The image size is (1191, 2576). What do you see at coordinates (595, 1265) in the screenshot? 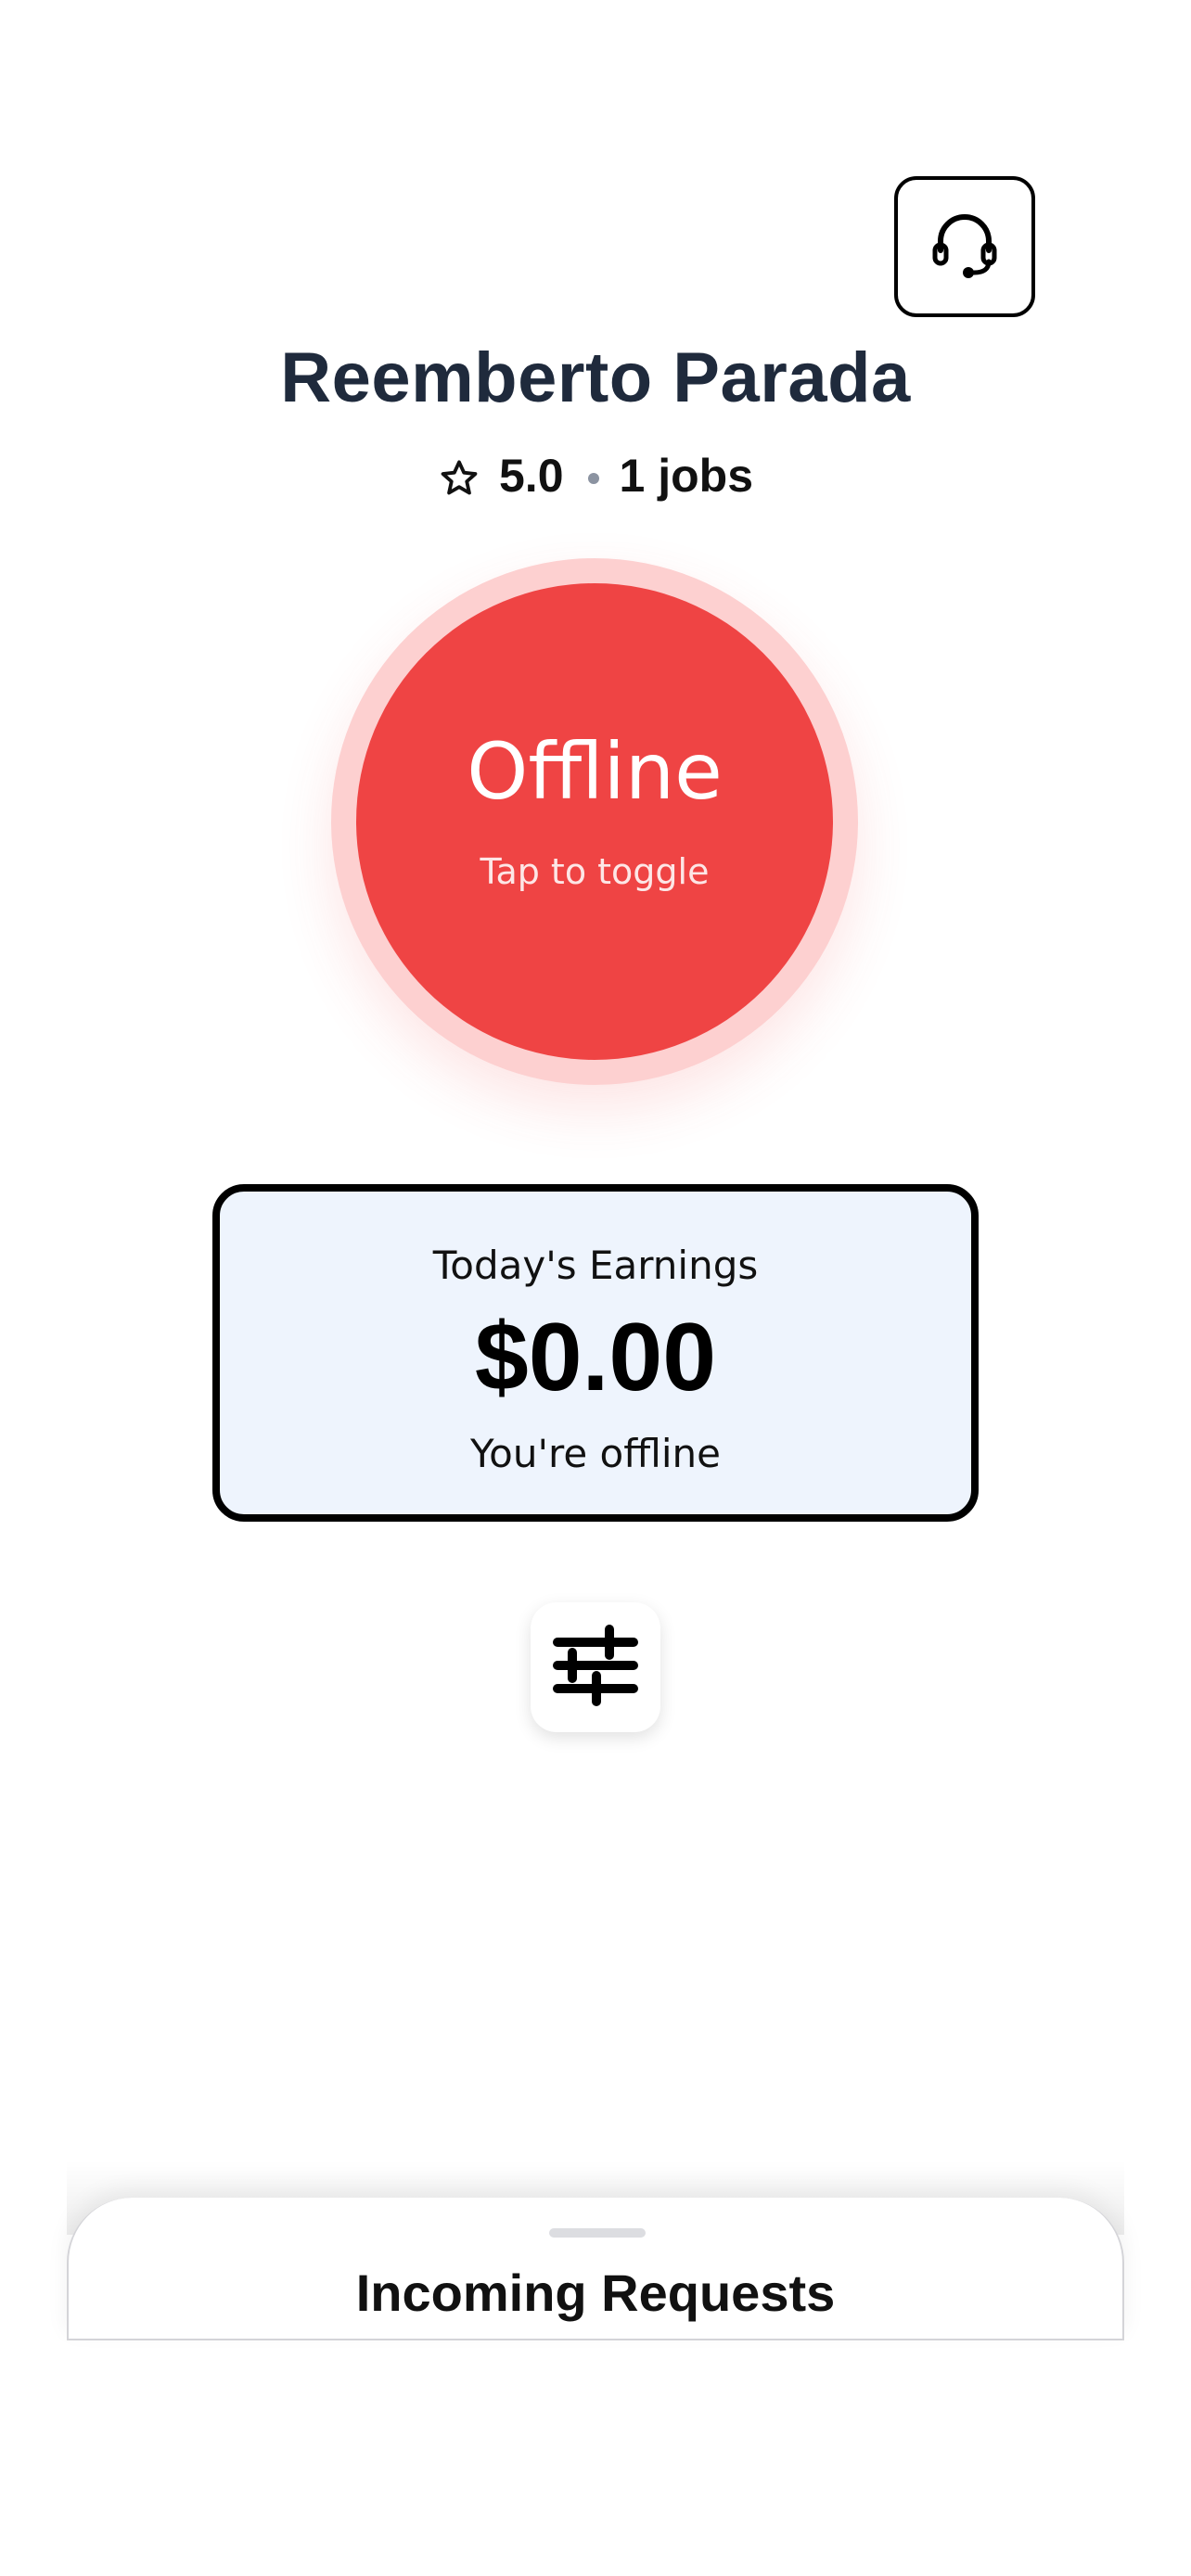
I see `earnings-label: Today's Earnings` at bounding box center [595, 1265].